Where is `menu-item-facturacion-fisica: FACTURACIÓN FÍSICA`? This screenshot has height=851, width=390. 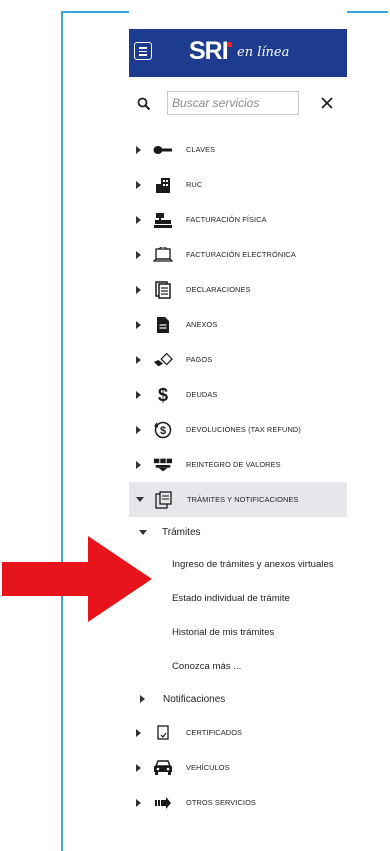 menu-item-facturacion-fisica: FACTURACIÓN FÍSICA is located at coordinates (238, 219).